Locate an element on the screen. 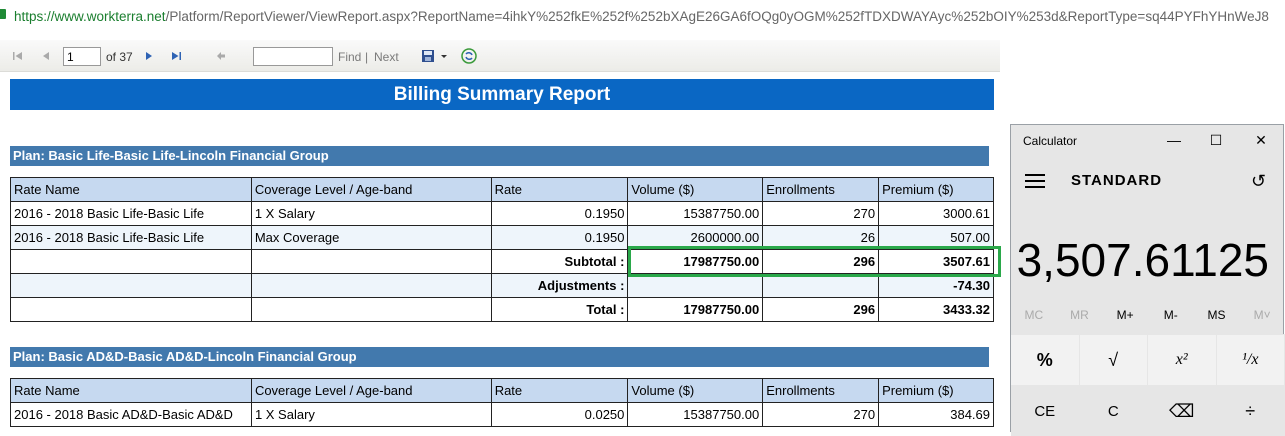  total-volume: 17987750.00 is located at coordinates (695, 310).